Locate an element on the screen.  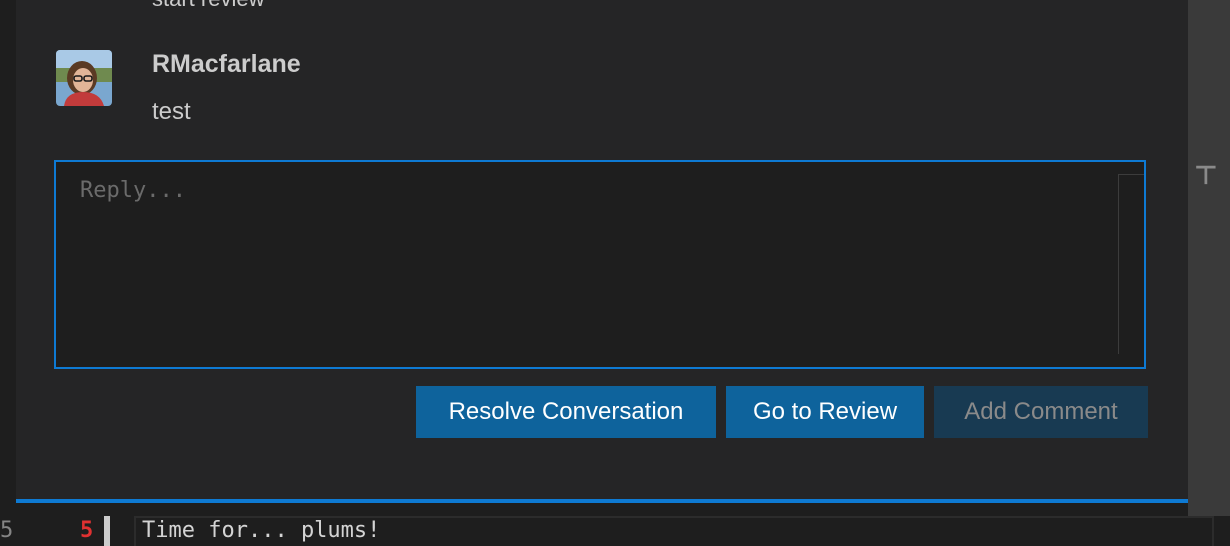
comment-author: RMacfarlane is located at coordinates (226, 64).